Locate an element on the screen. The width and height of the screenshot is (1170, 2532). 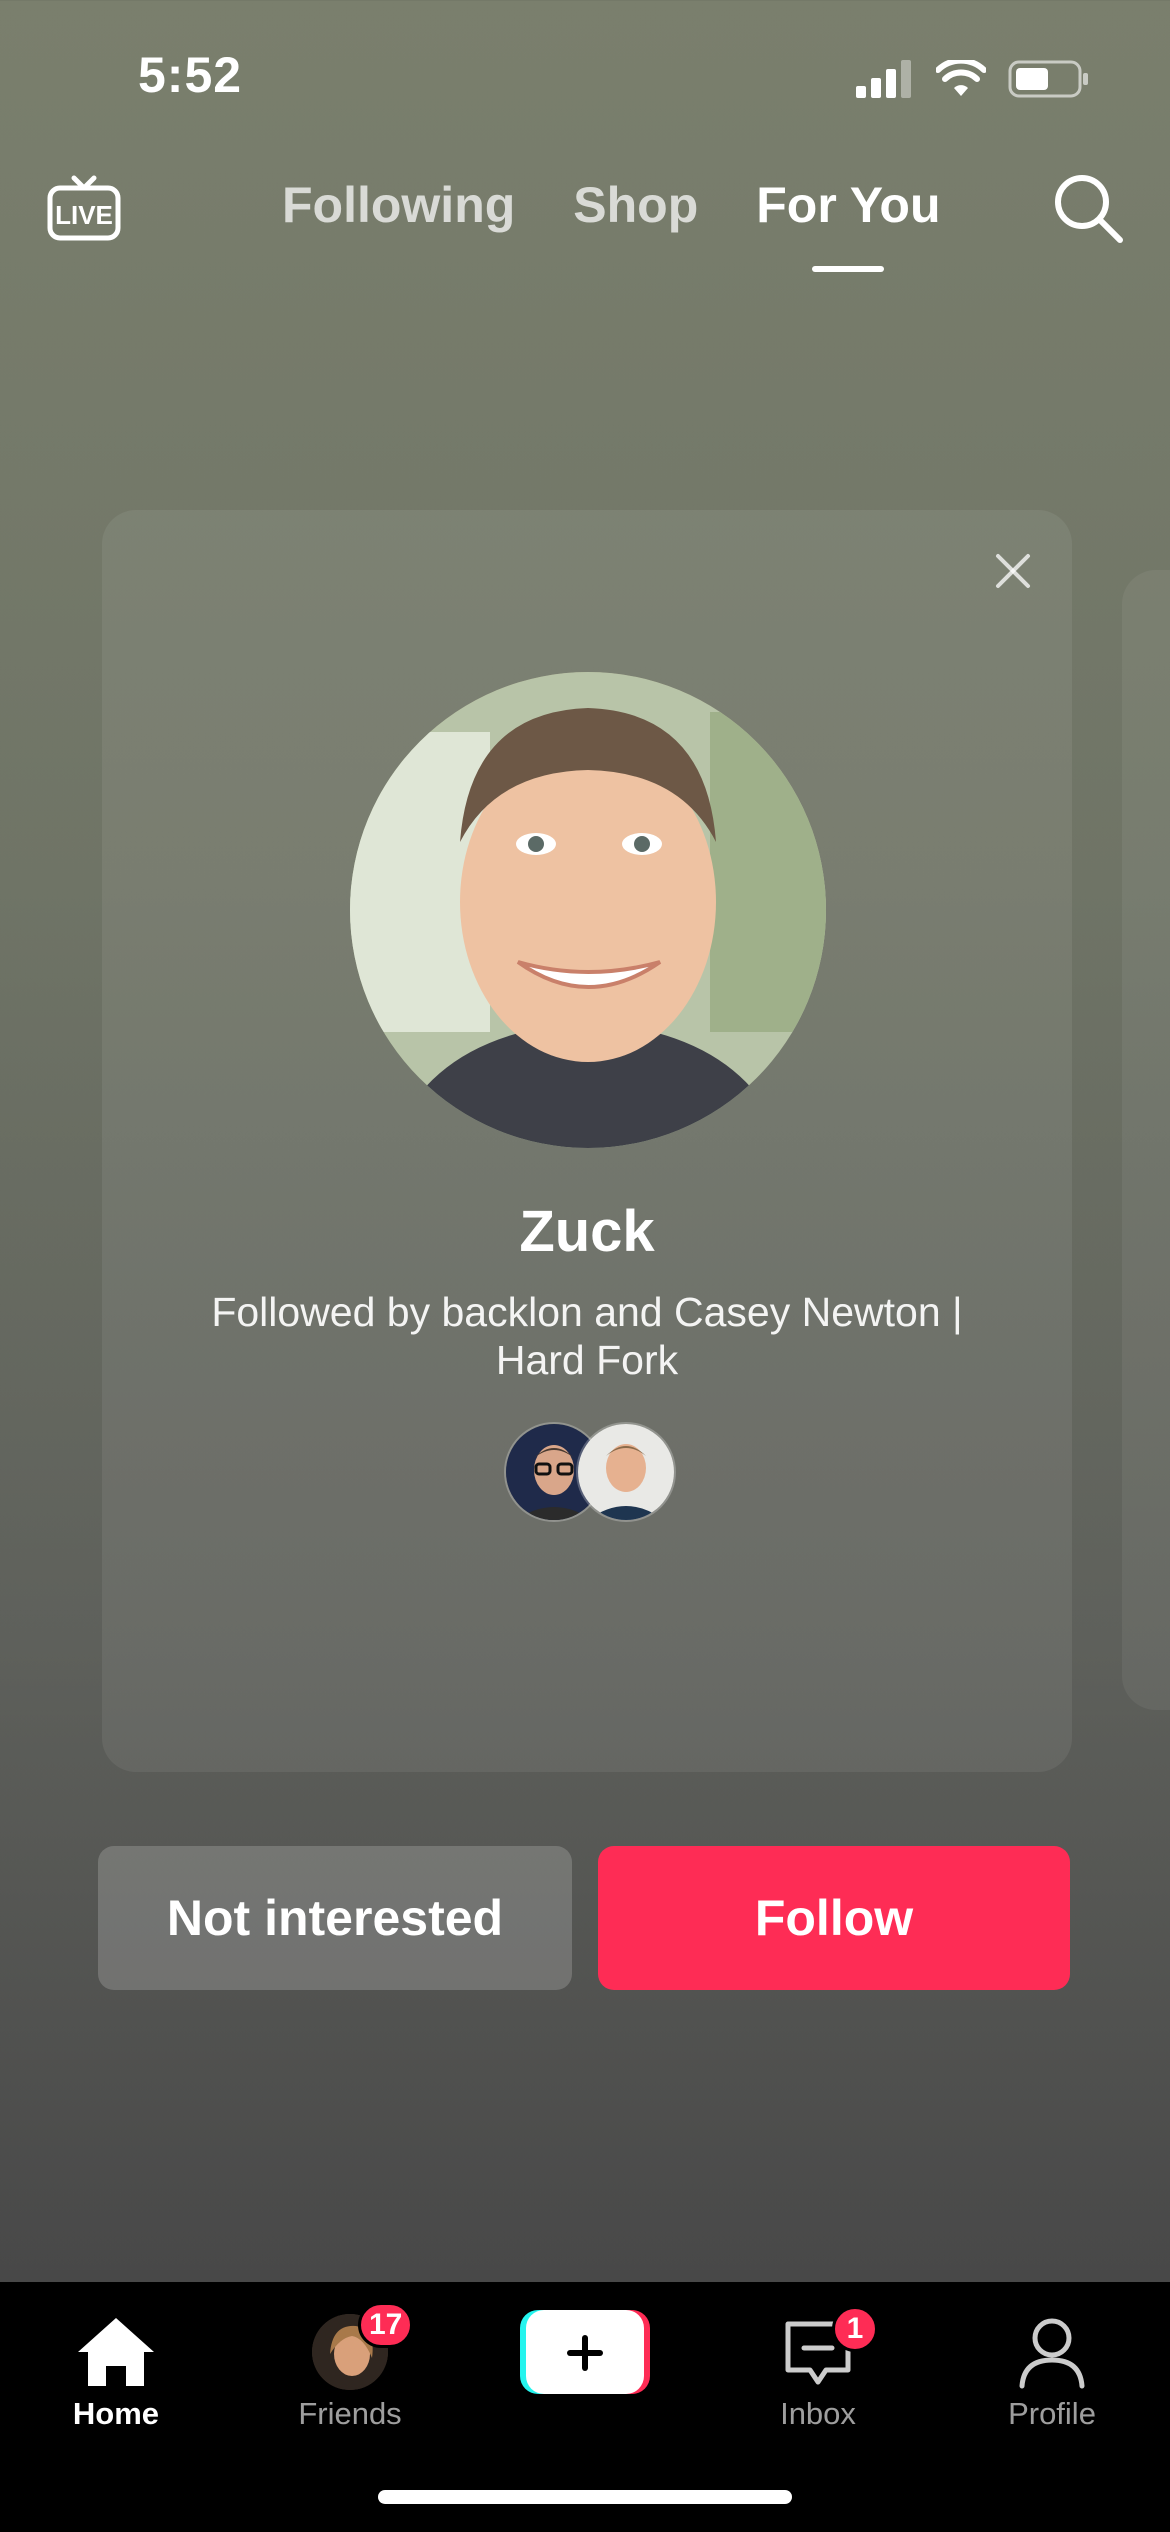
bottom-tab-bar: Home 17 Friends 1 Inbox Profile is located at coordinates (585, 2407).